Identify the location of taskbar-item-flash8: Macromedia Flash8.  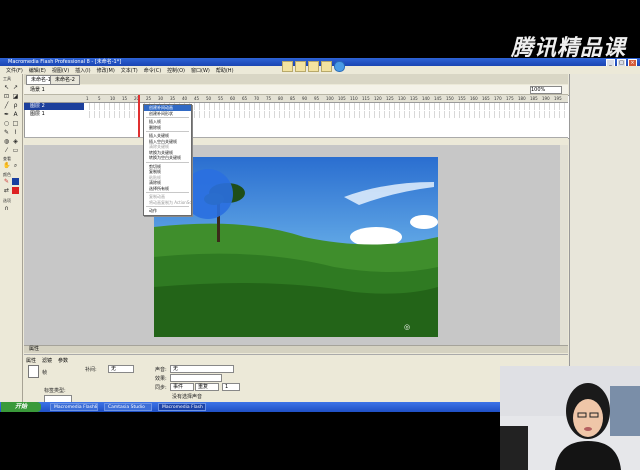
(74, 407).